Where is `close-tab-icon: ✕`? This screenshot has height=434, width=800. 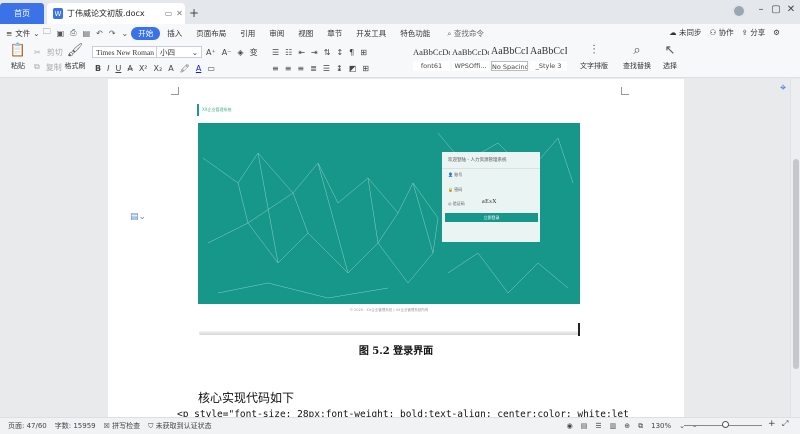 close-tab-icon: ✕ is located at coordinates (179, 13).